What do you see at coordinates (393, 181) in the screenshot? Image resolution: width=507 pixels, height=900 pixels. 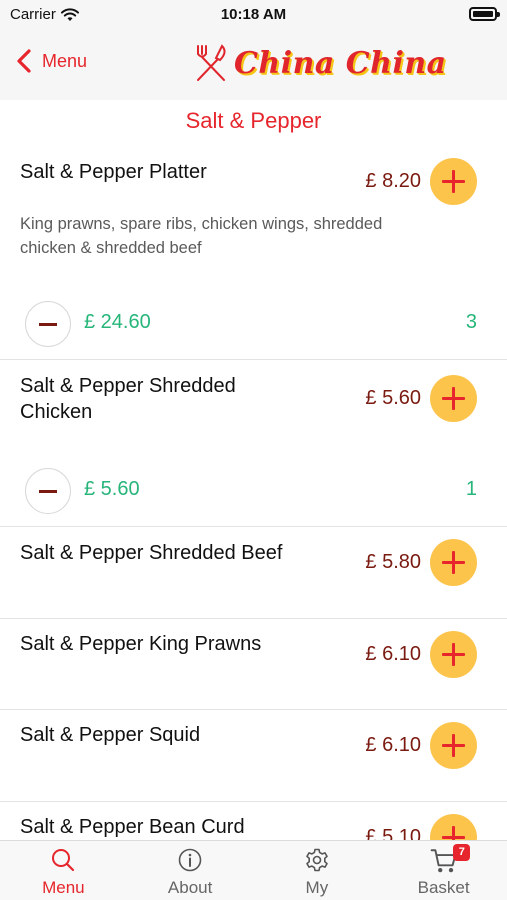 I see `item-price: £ 8.20` at bounding box center [393, 181].